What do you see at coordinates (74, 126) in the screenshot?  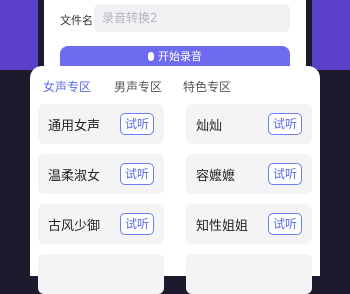 I see `voice-name: 通用女声` at bounding box center [74, 126].